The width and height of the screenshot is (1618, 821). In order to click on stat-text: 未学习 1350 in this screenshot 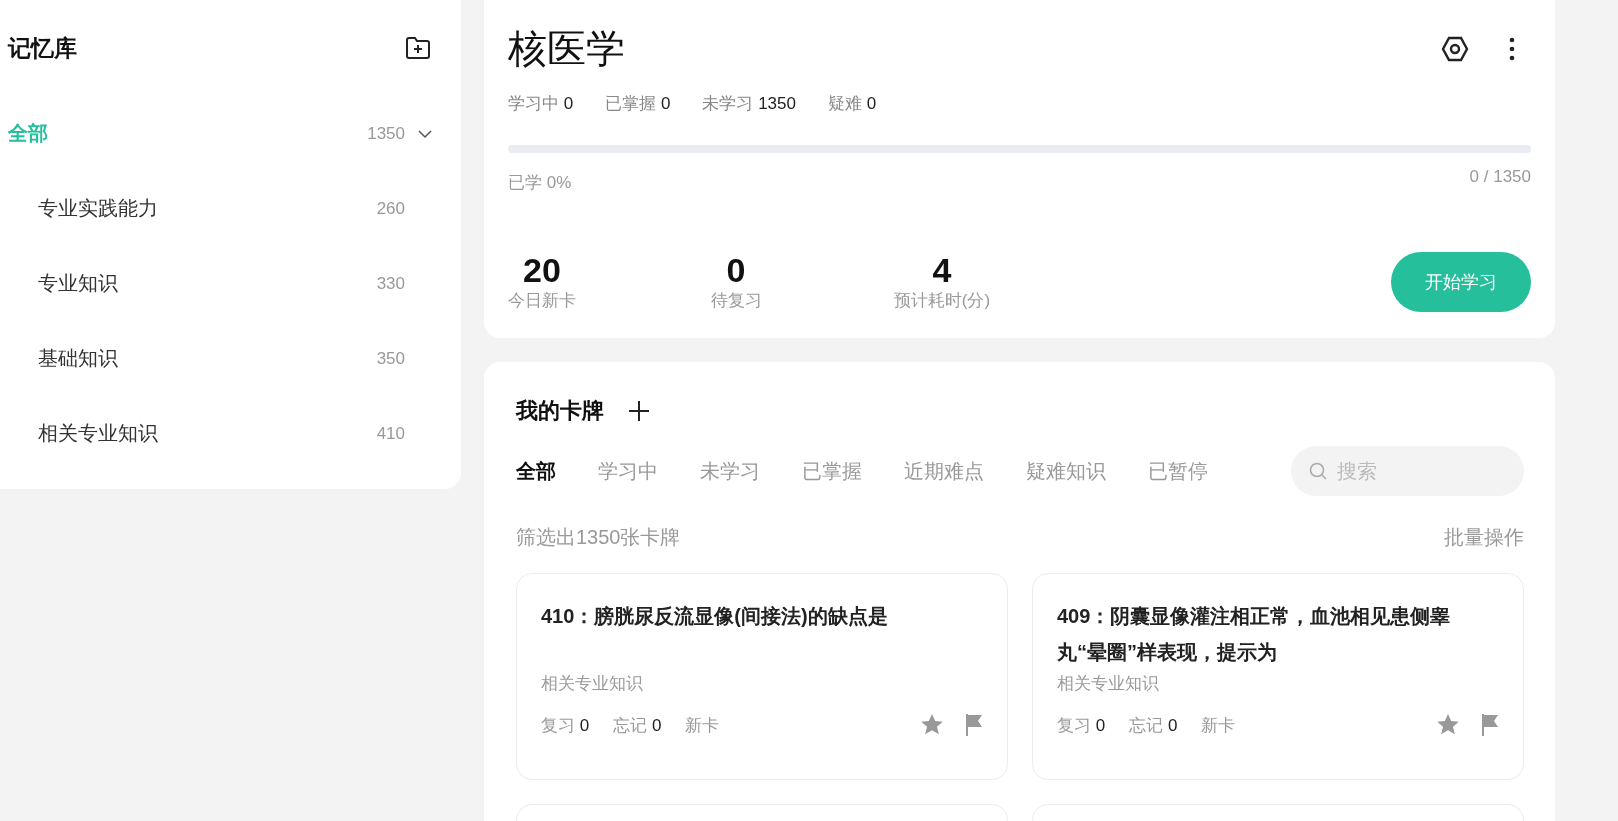, I will do `click(749, 104)`.